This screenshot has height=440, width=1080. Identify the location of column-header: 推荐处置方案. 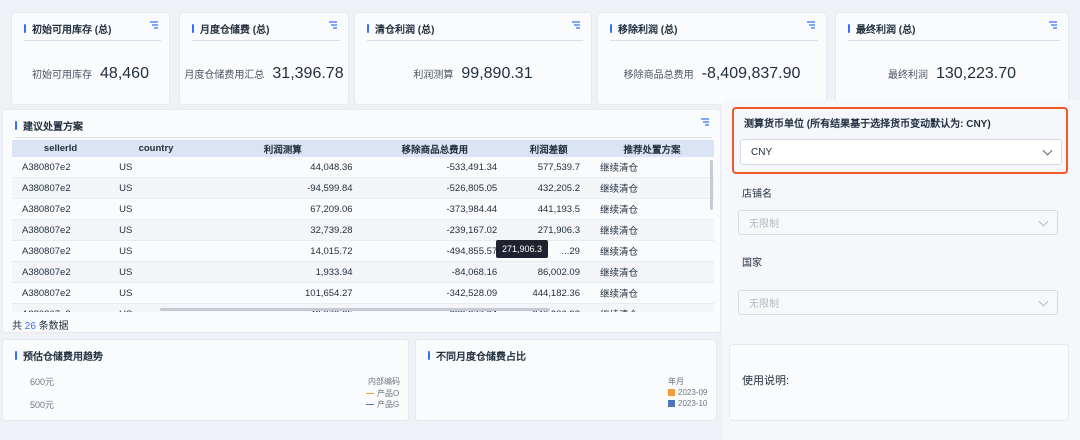
(651, 148).